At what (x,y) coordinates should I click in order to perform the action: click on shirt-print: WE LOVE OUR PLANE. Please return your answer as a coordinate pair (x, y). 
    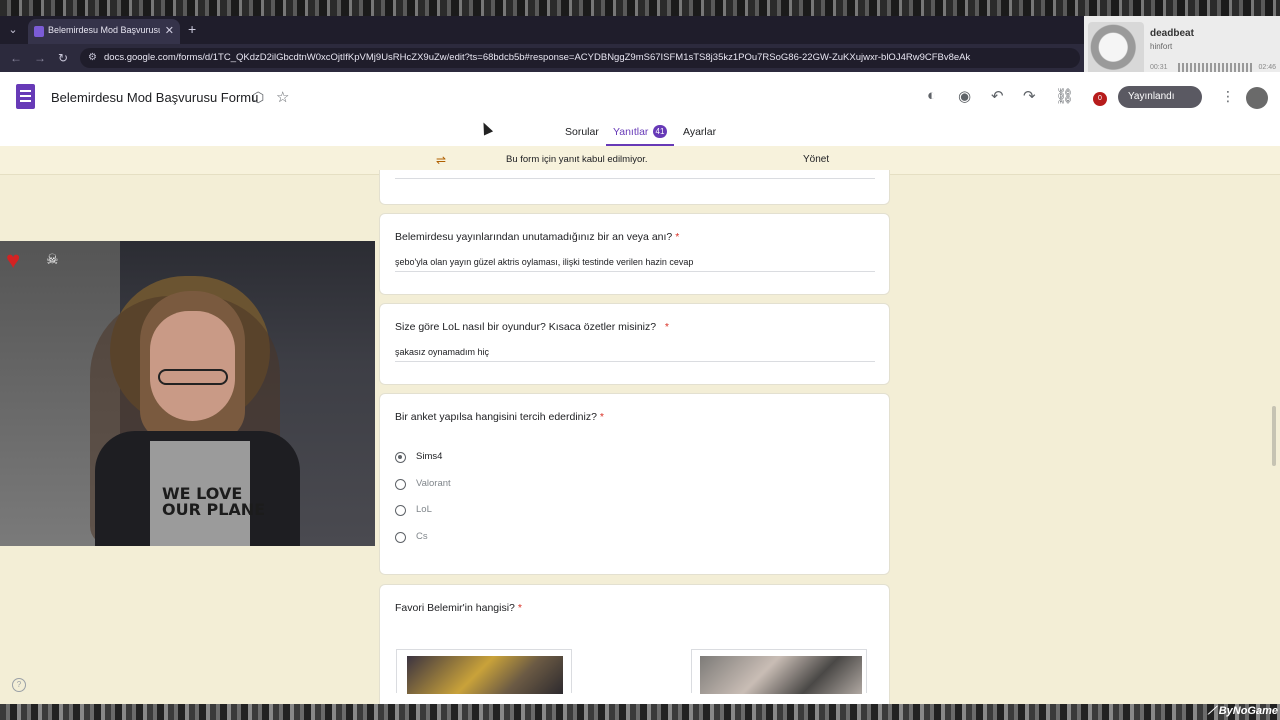
    Looking at the image, I should click on (213, 502).